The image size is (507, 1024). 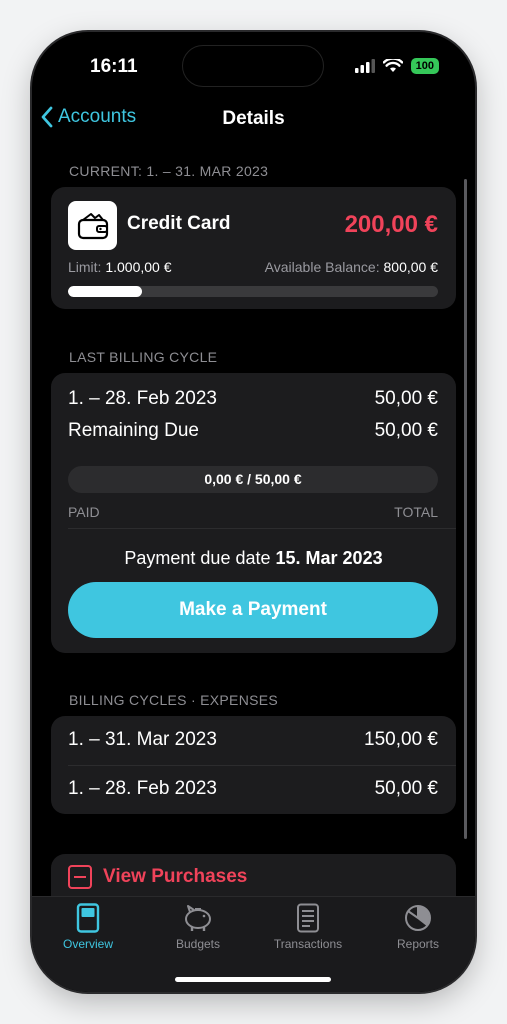 I want to click on piggy-bank-icon, so click(x=198, y=918).